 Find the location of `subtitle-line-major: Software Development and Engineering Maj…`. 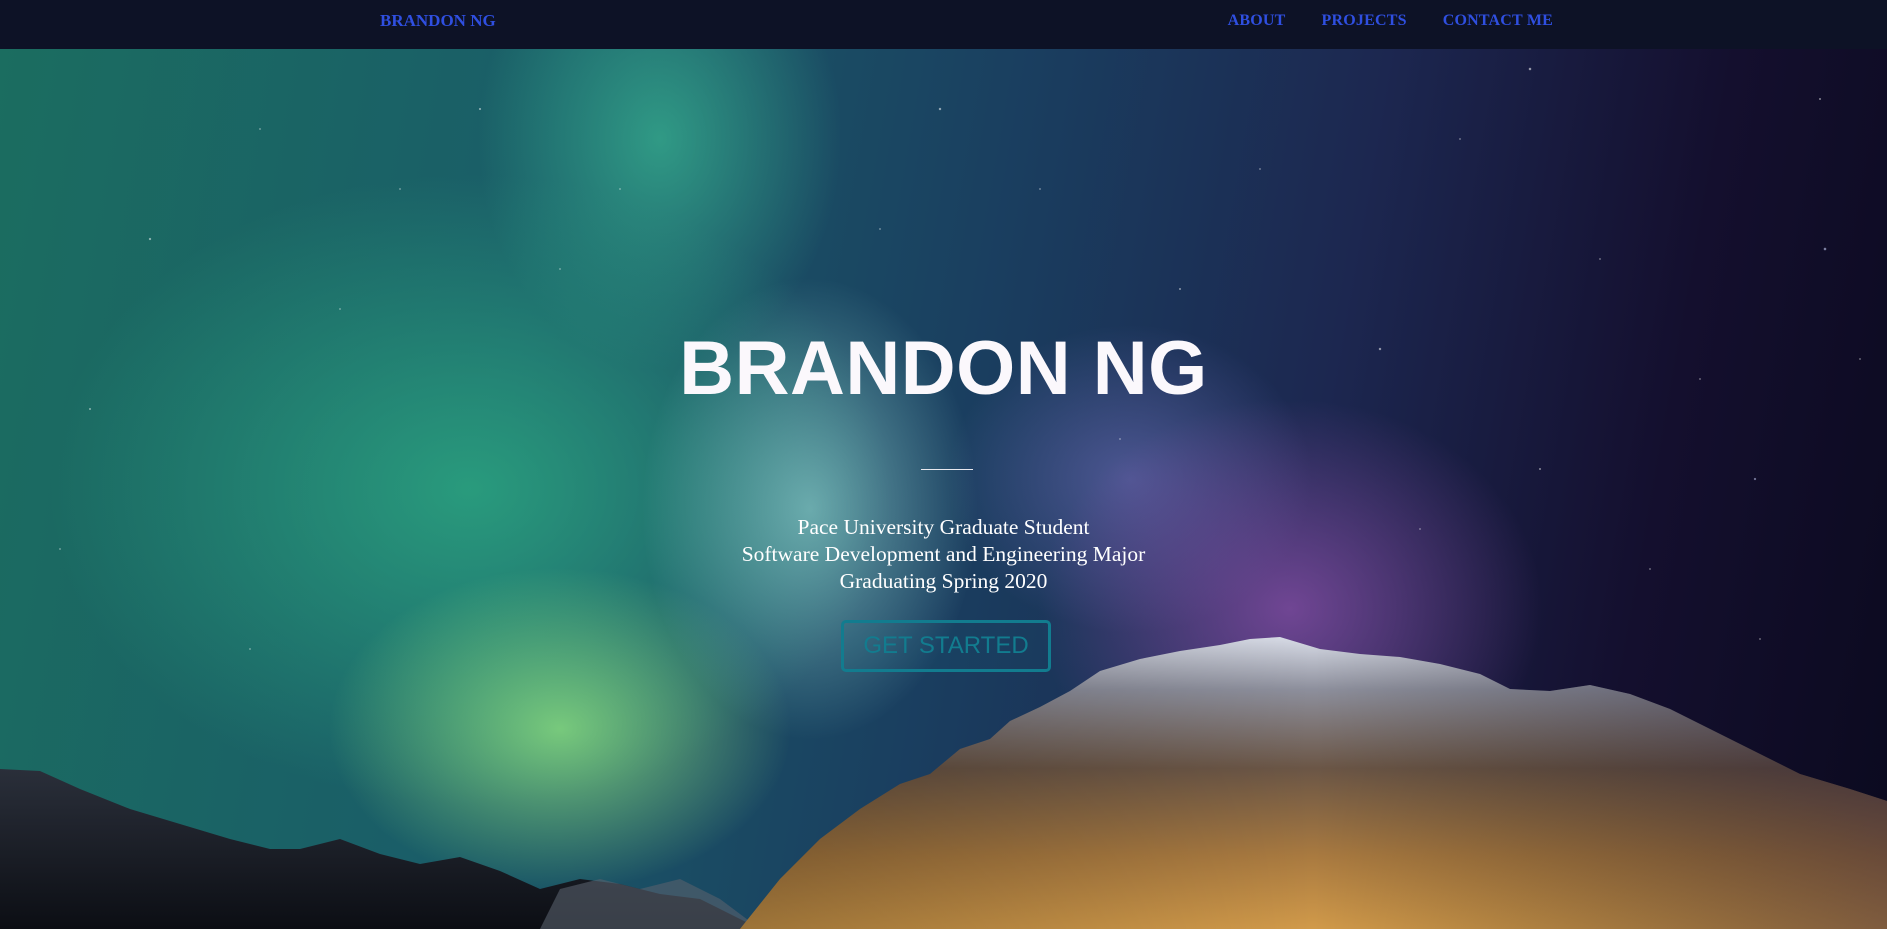

subtitle-line-major: Software Development and Engineering Maj… is located at coordinates (943, 554).